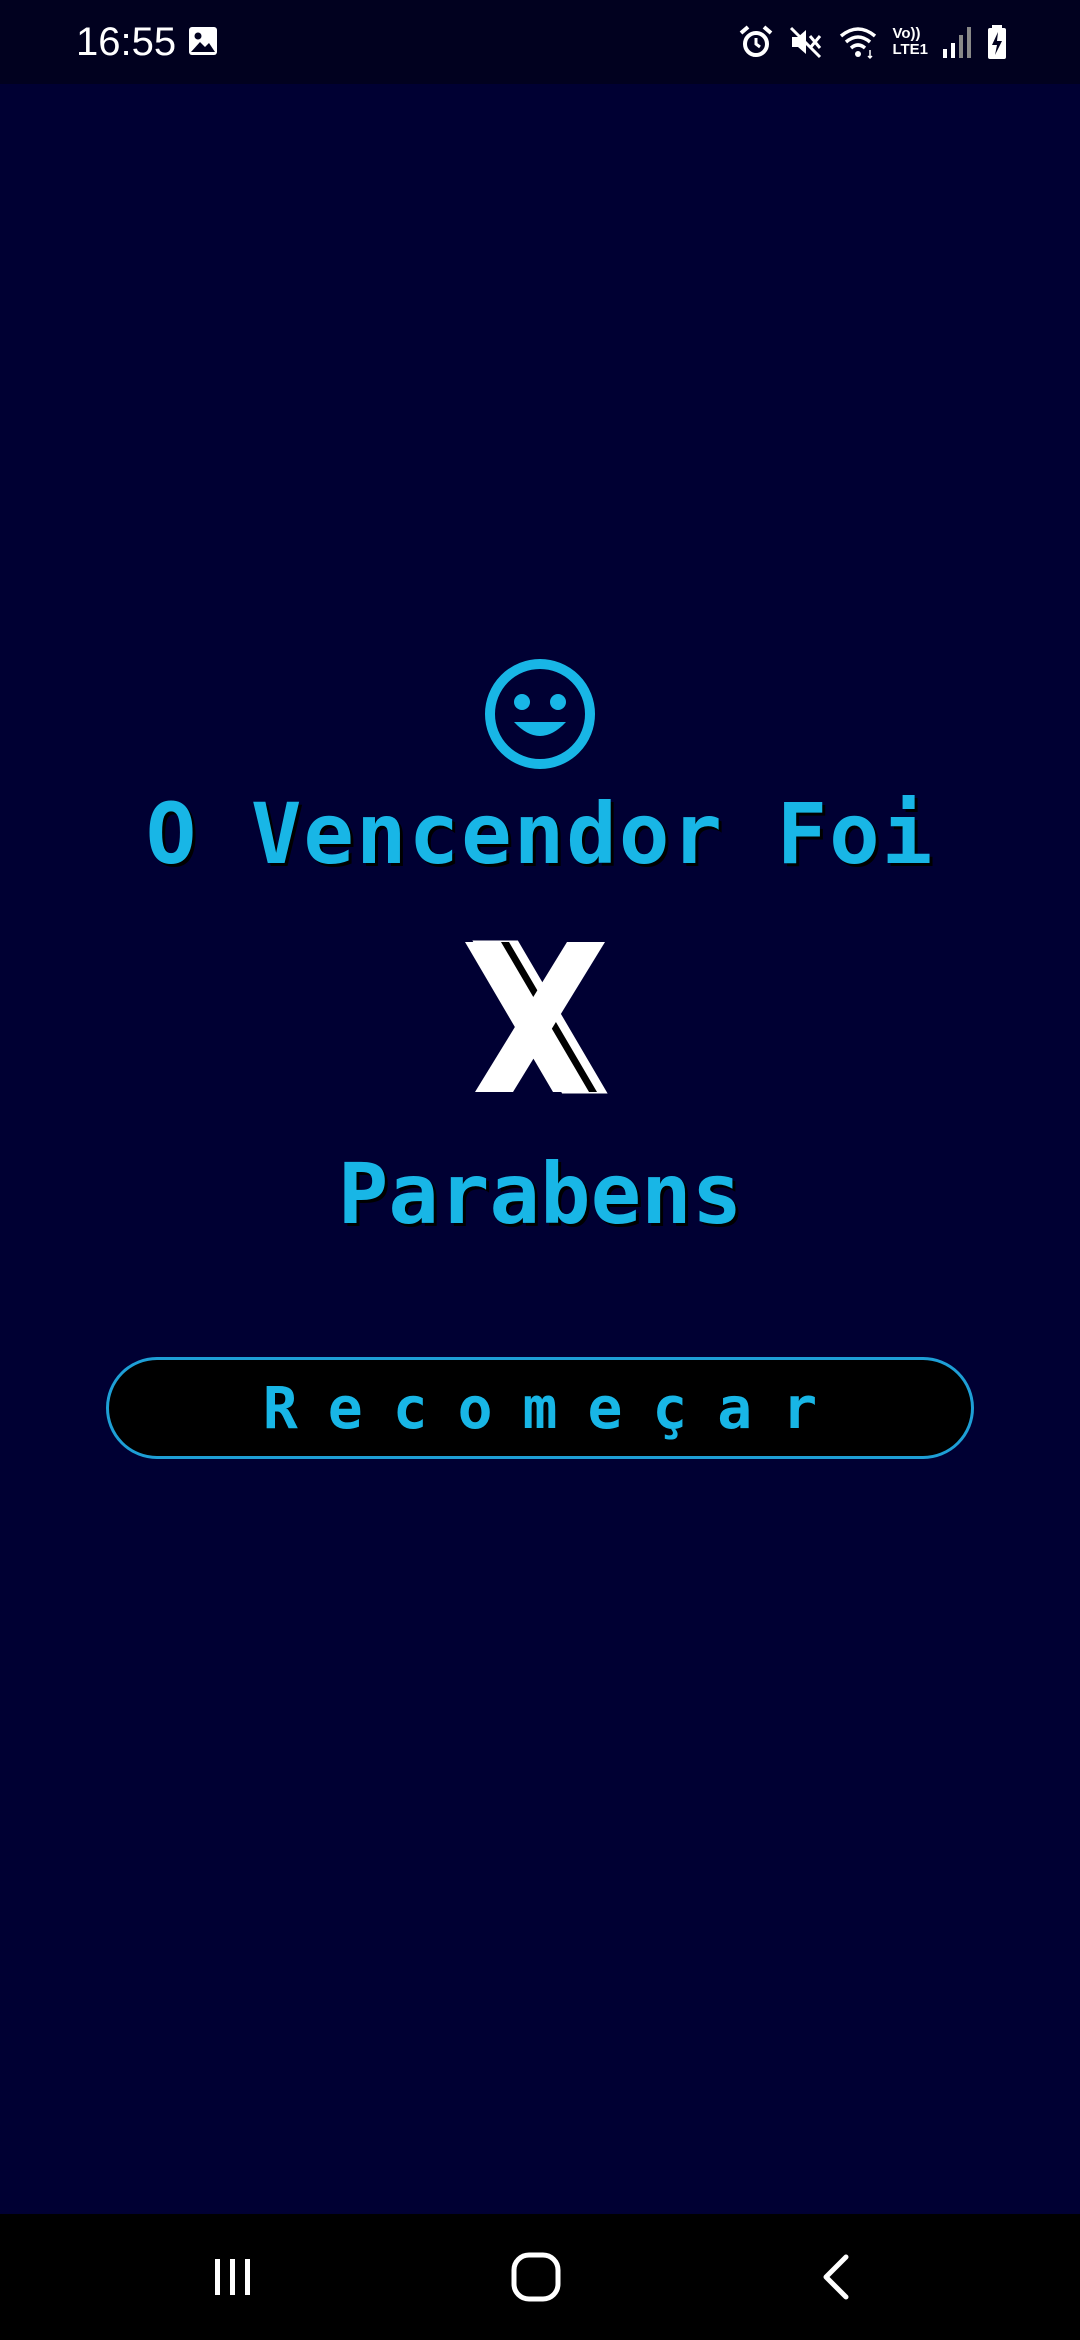  Describe the element at coordinates (957, 42) in the screenshot. I see `signal-icon` at that location.